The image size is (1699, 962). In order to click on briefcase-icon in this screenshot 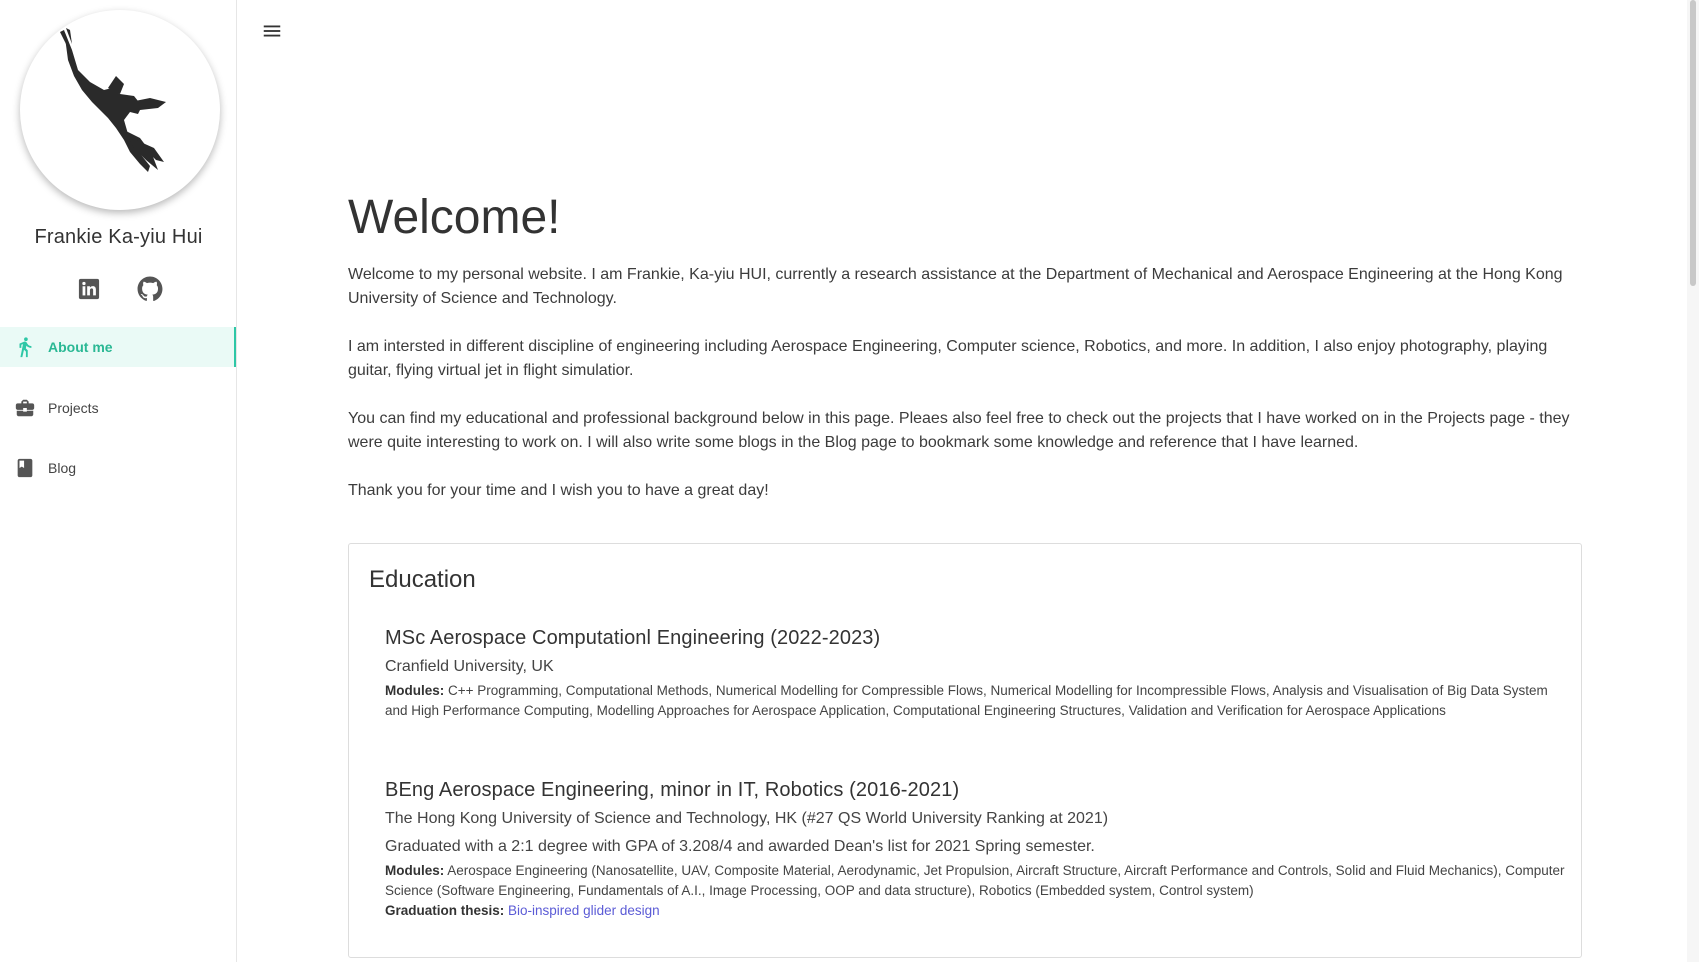, I will do `click(25, 408)`.